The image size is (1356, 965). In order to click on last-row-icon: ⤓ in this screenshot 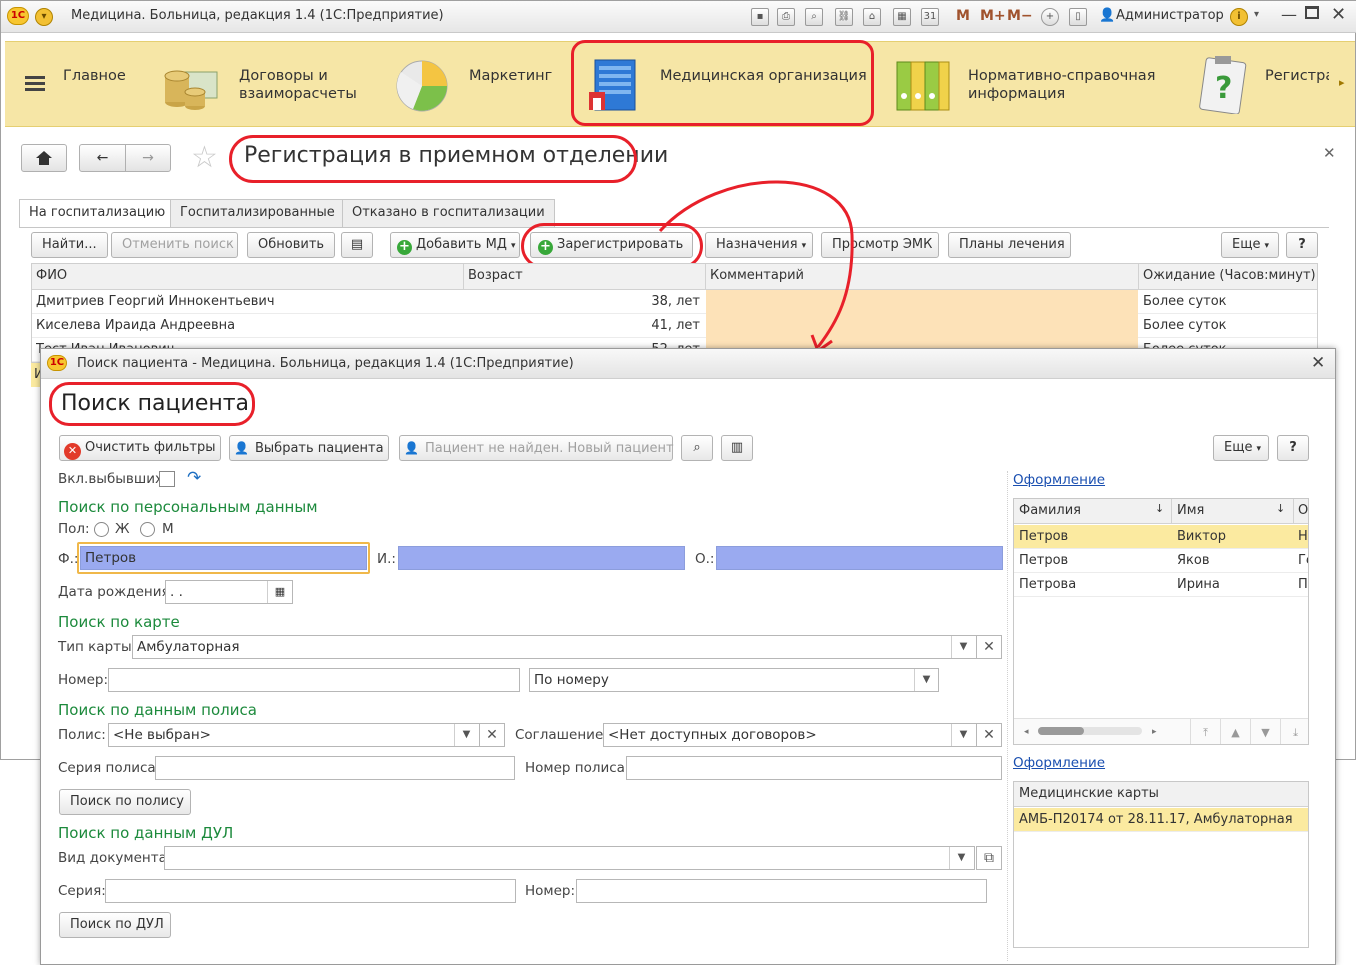, I will do `click(1294, 731)`.